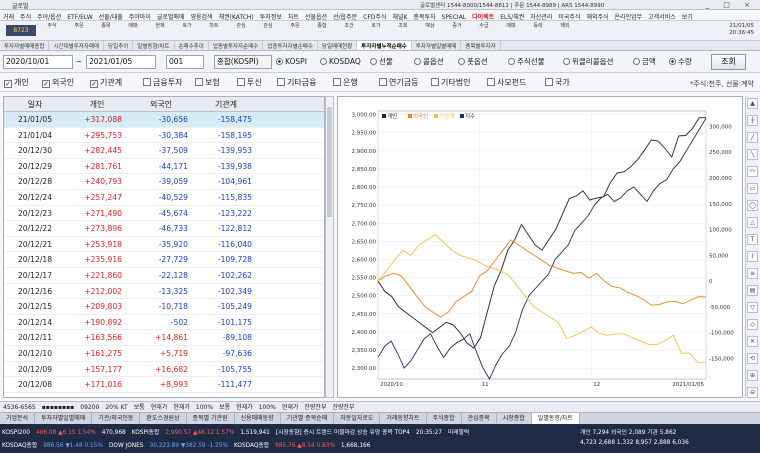 The height and width of the screenshot is (453, 760). What do you see at coordinates (106, 31) in the screenshot?
I see `toolbar-button: 종목` at bounding box center [106, 31].